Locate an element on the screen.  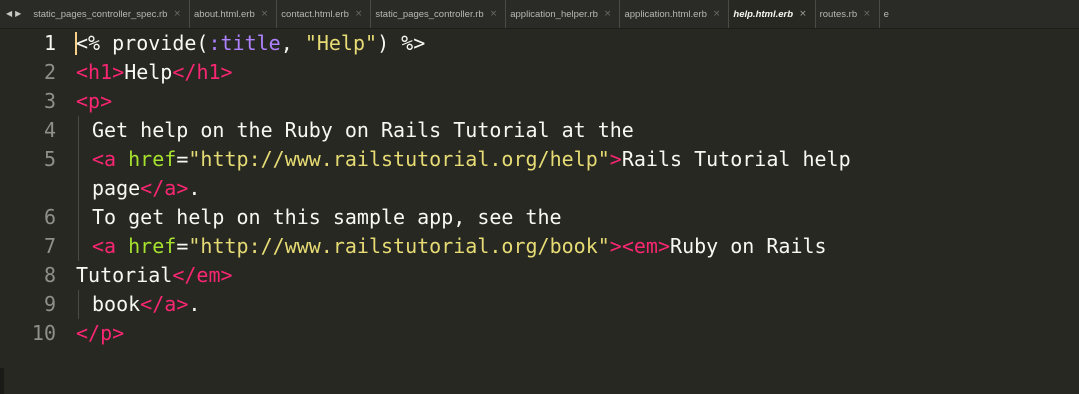
code-text: page</a>. is located at coordinates (146, 188).